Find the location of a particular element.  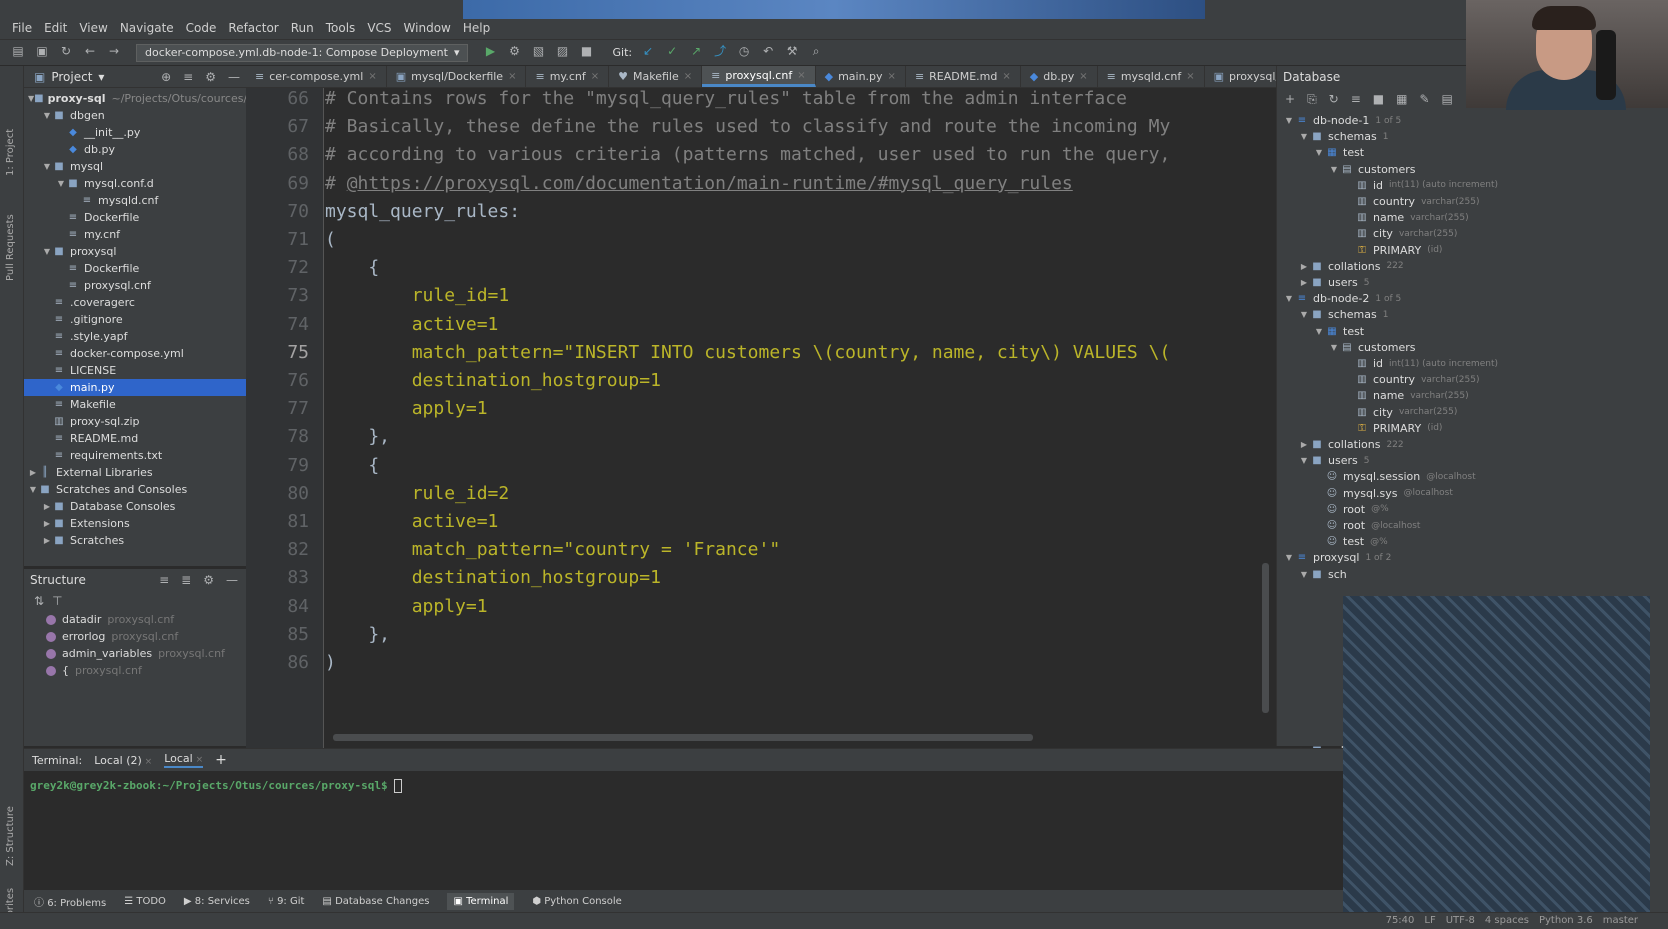

editor-tab: ≡ README.md × is located at coordinates (963, 76).